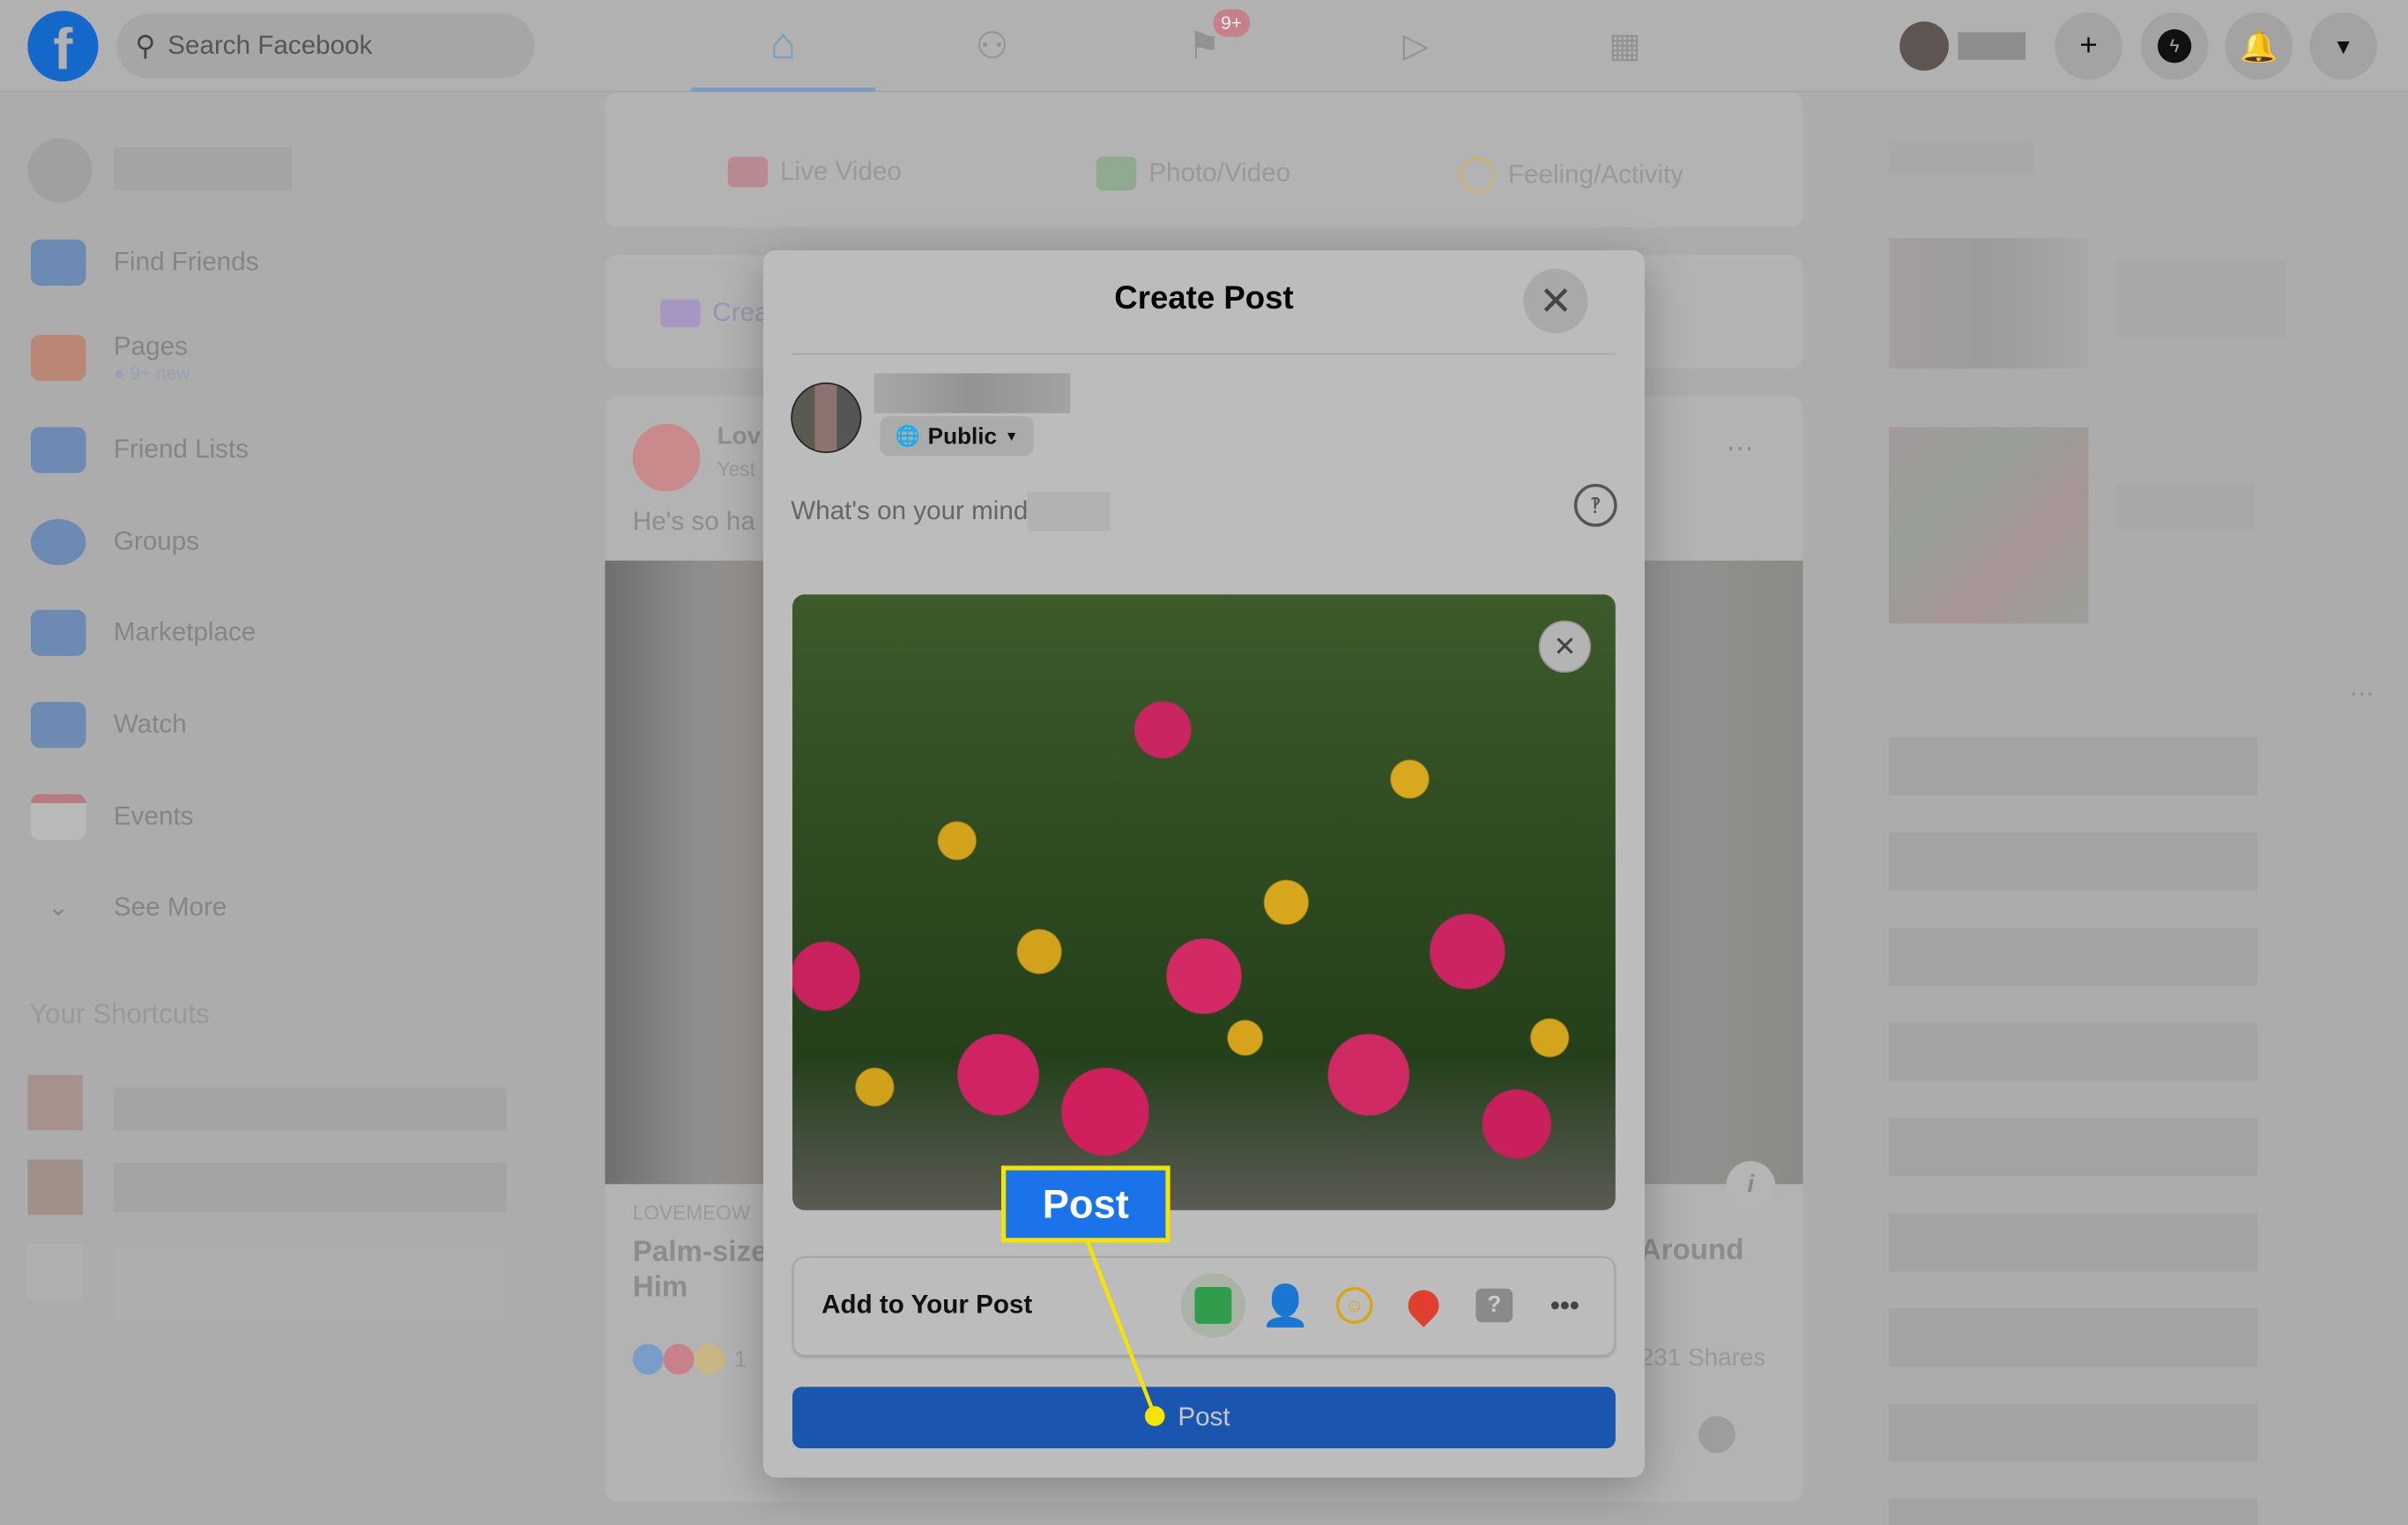 The width and height of the screenshot is (2408, 1525). I want to click on close-dialog-button: ✕, so click(1555, 301).